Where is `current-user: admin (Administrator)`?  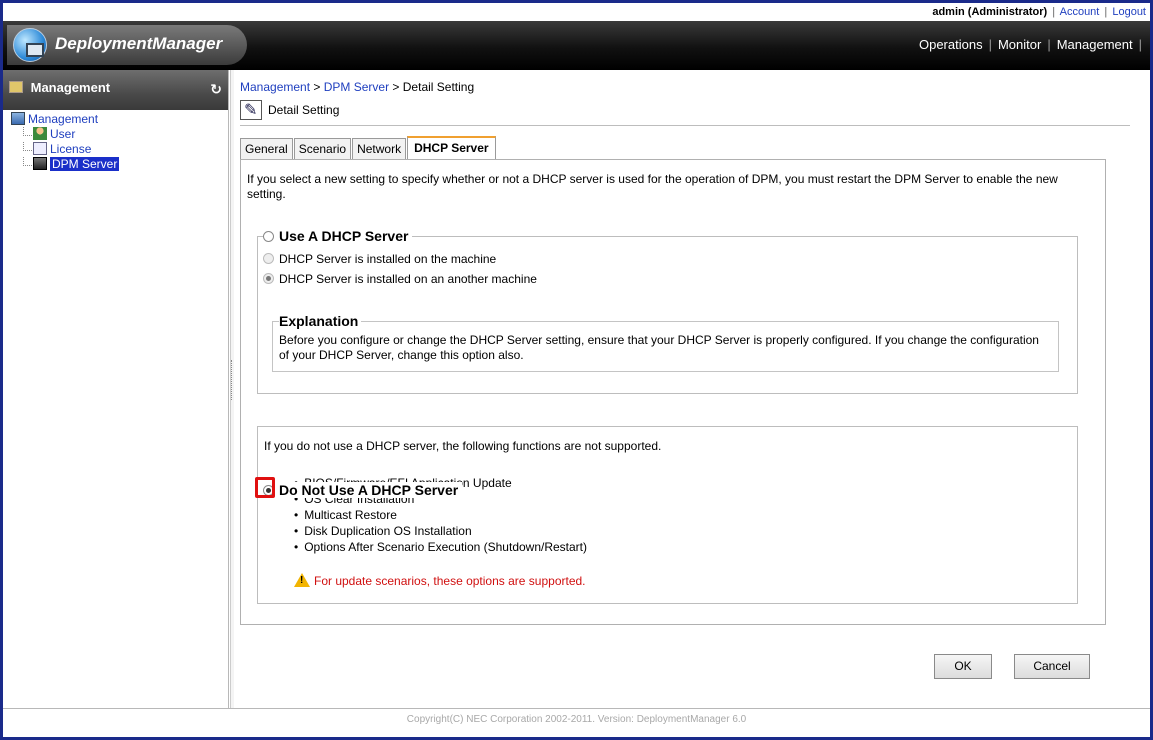 current-user: admin (Administrator) is located at coordinates (990, 12).